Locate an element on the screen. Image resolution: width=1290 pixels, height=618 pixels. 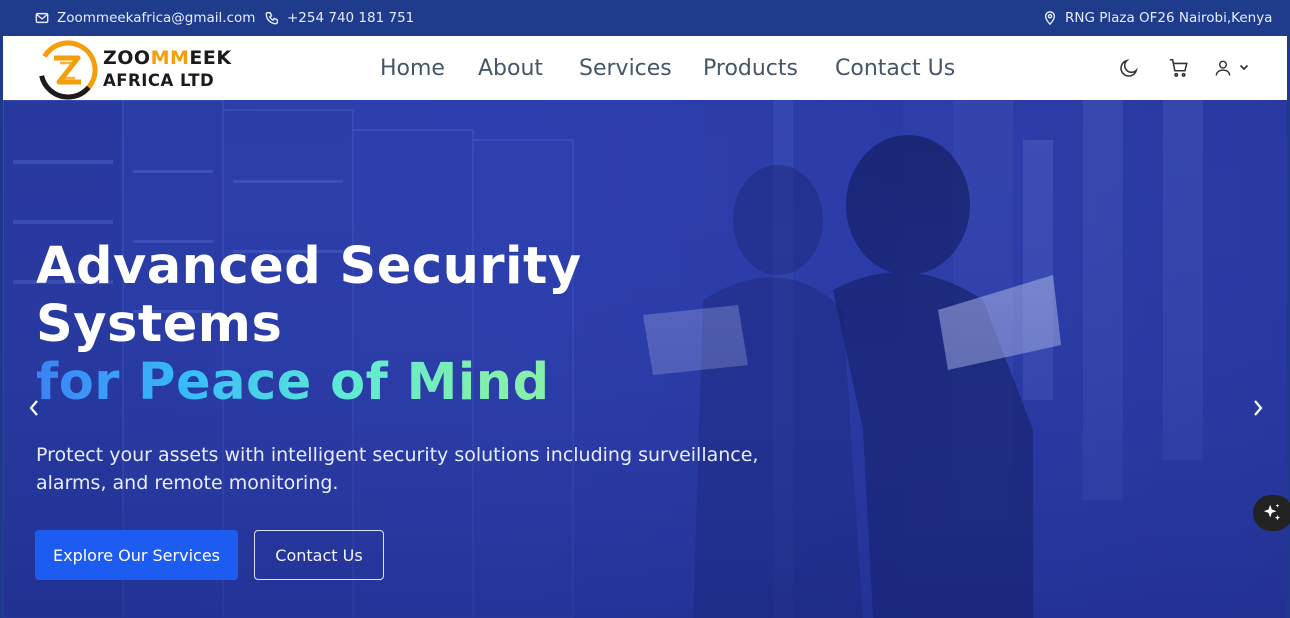
email-contact: Zoommeekafrica@gmail.com is located at coordinates (145, 18).